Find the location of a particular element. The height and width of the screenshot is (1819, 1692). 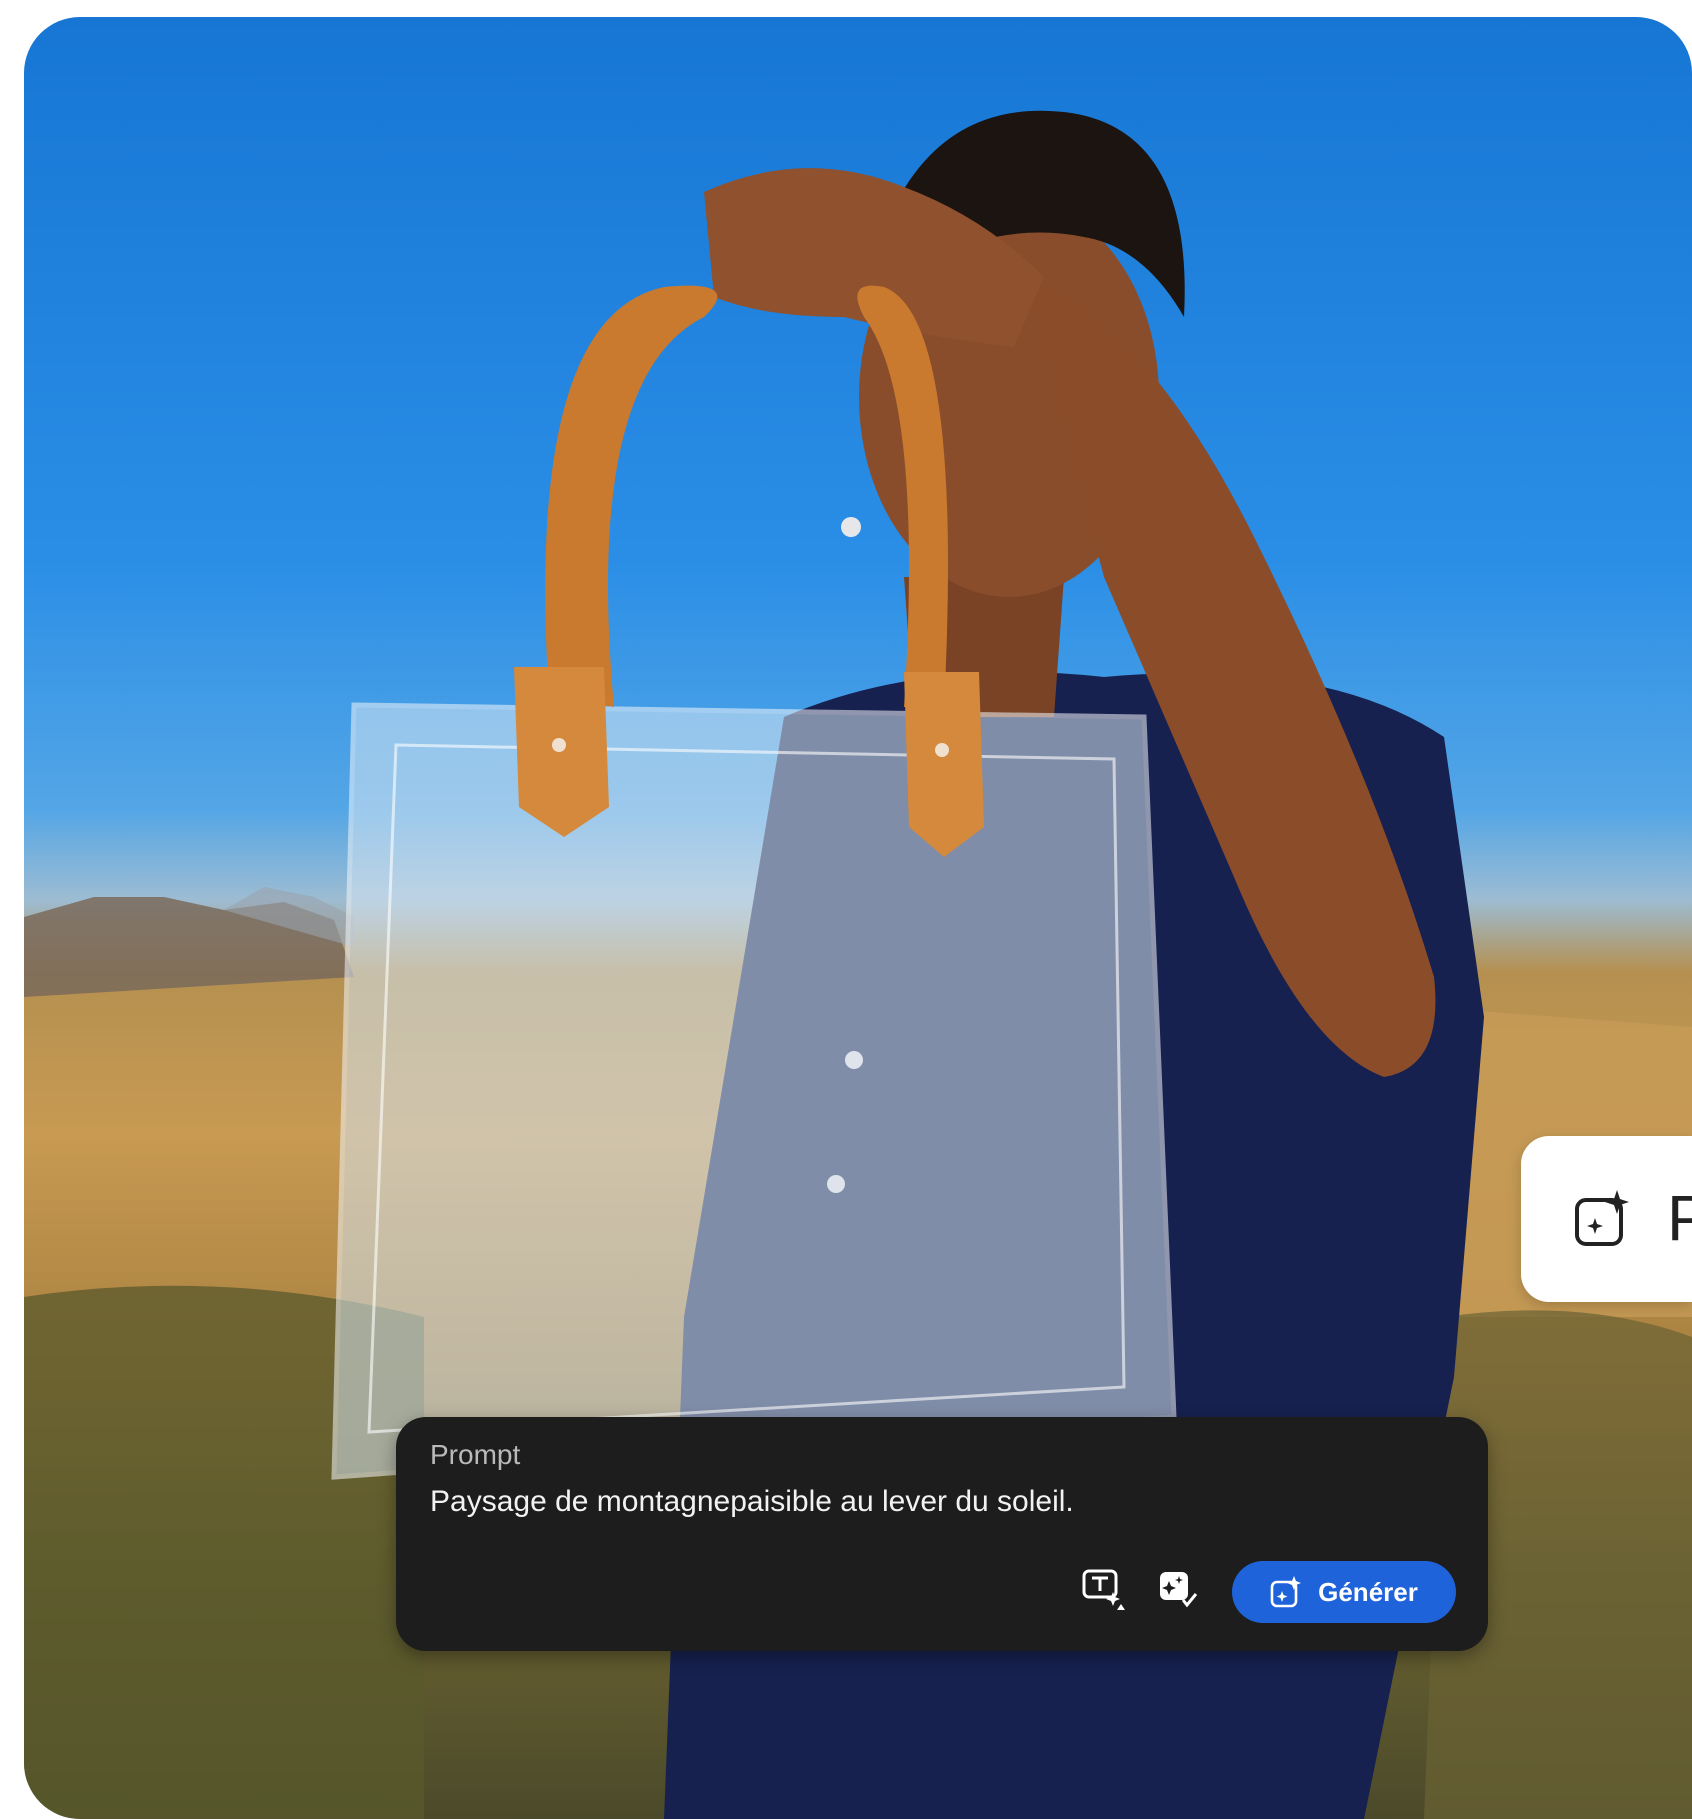

generate-button: Générer is located at coordinates (1344, 1592).